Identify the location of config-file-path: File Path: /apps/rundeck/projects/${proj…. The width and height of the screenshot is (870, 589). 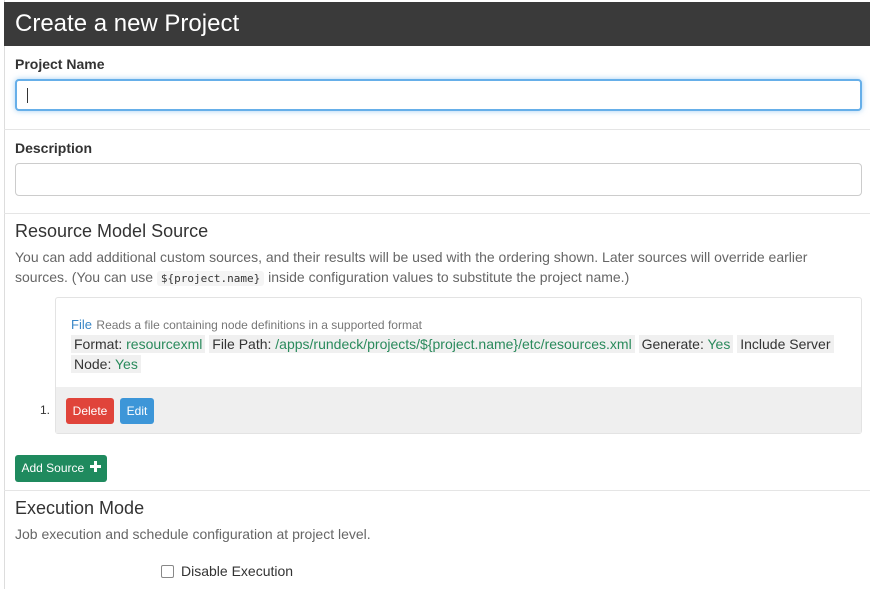
(422, 344).